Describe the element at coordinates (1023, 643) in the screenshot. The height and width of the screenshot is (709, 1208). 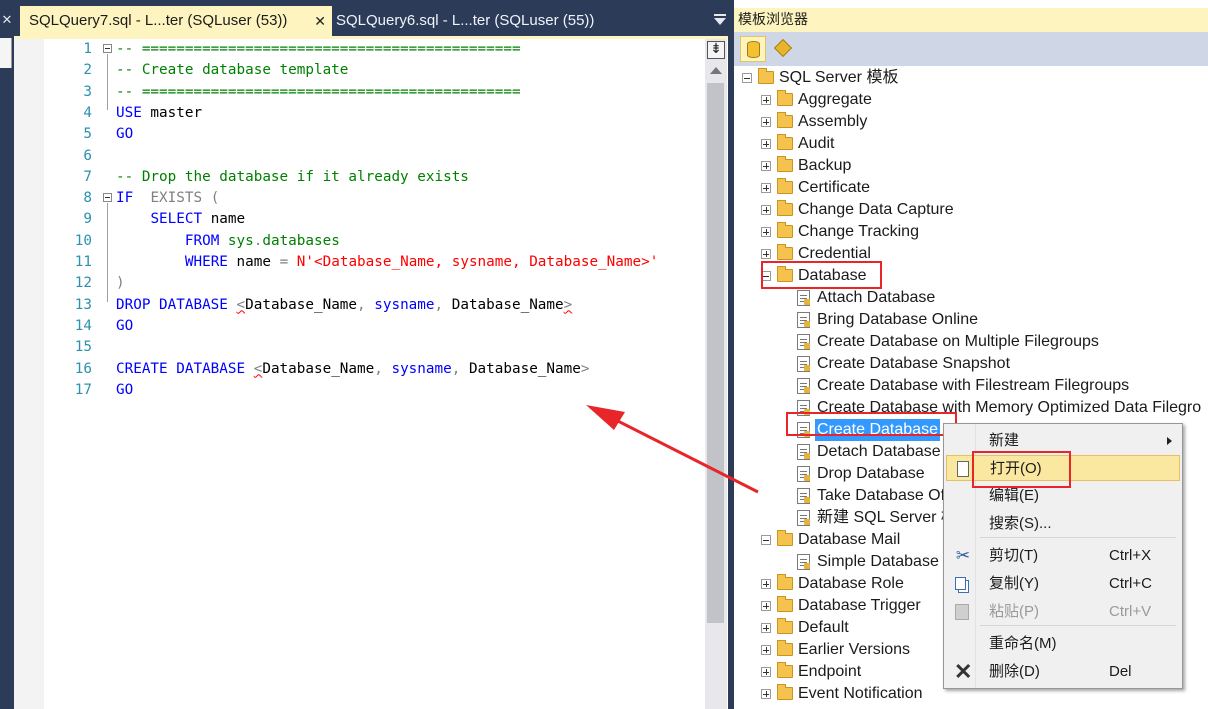
I see `menu-item-label: 重命名(M)` at that location.